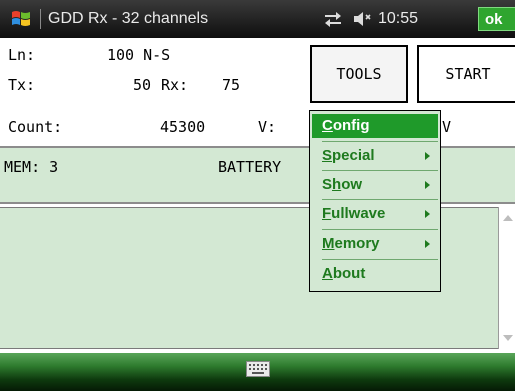  I want to click on app-title: GDD Rx - 32 channels, so click(128, 18).